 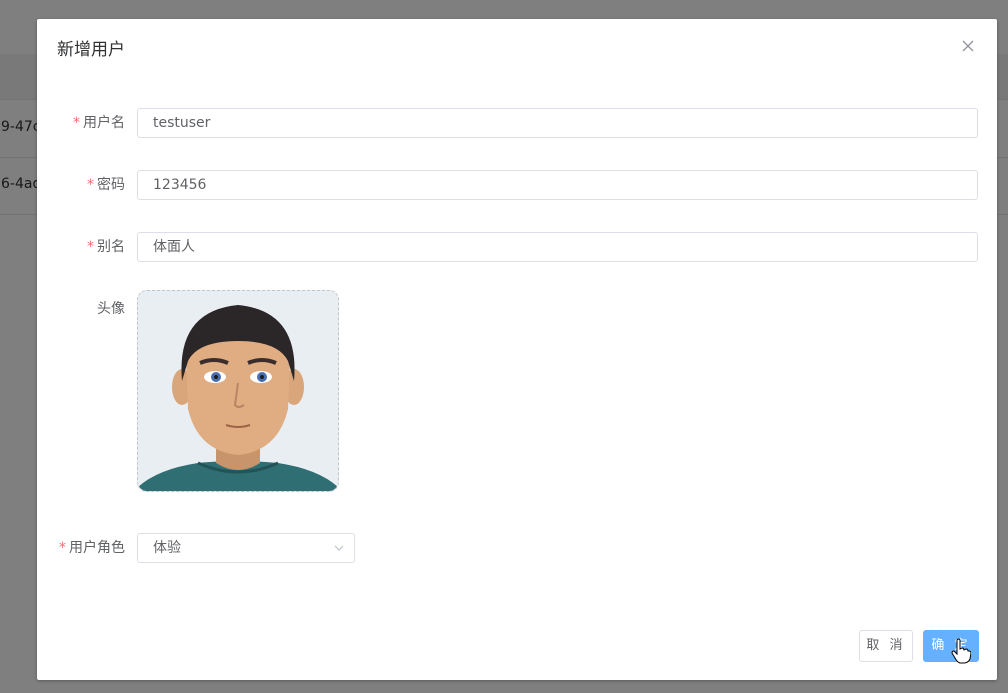 What do you see at coordinates (886, 646) in the screenshot?
I see `cancel-button: 取 消` at bounding box center [886, 646].